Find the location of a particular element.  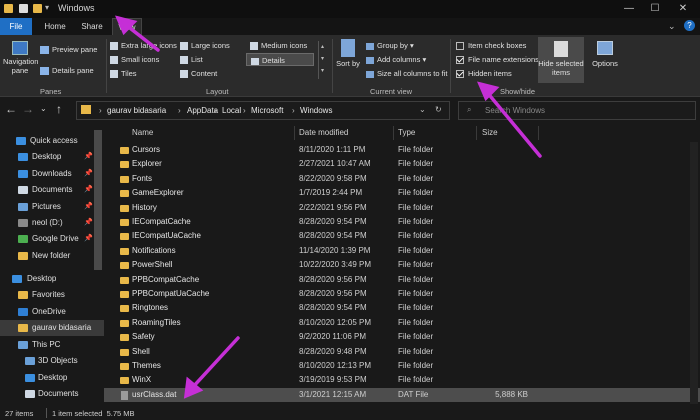

hide-selected-items-button: Hide selected items is located at coordinates (561, 60).